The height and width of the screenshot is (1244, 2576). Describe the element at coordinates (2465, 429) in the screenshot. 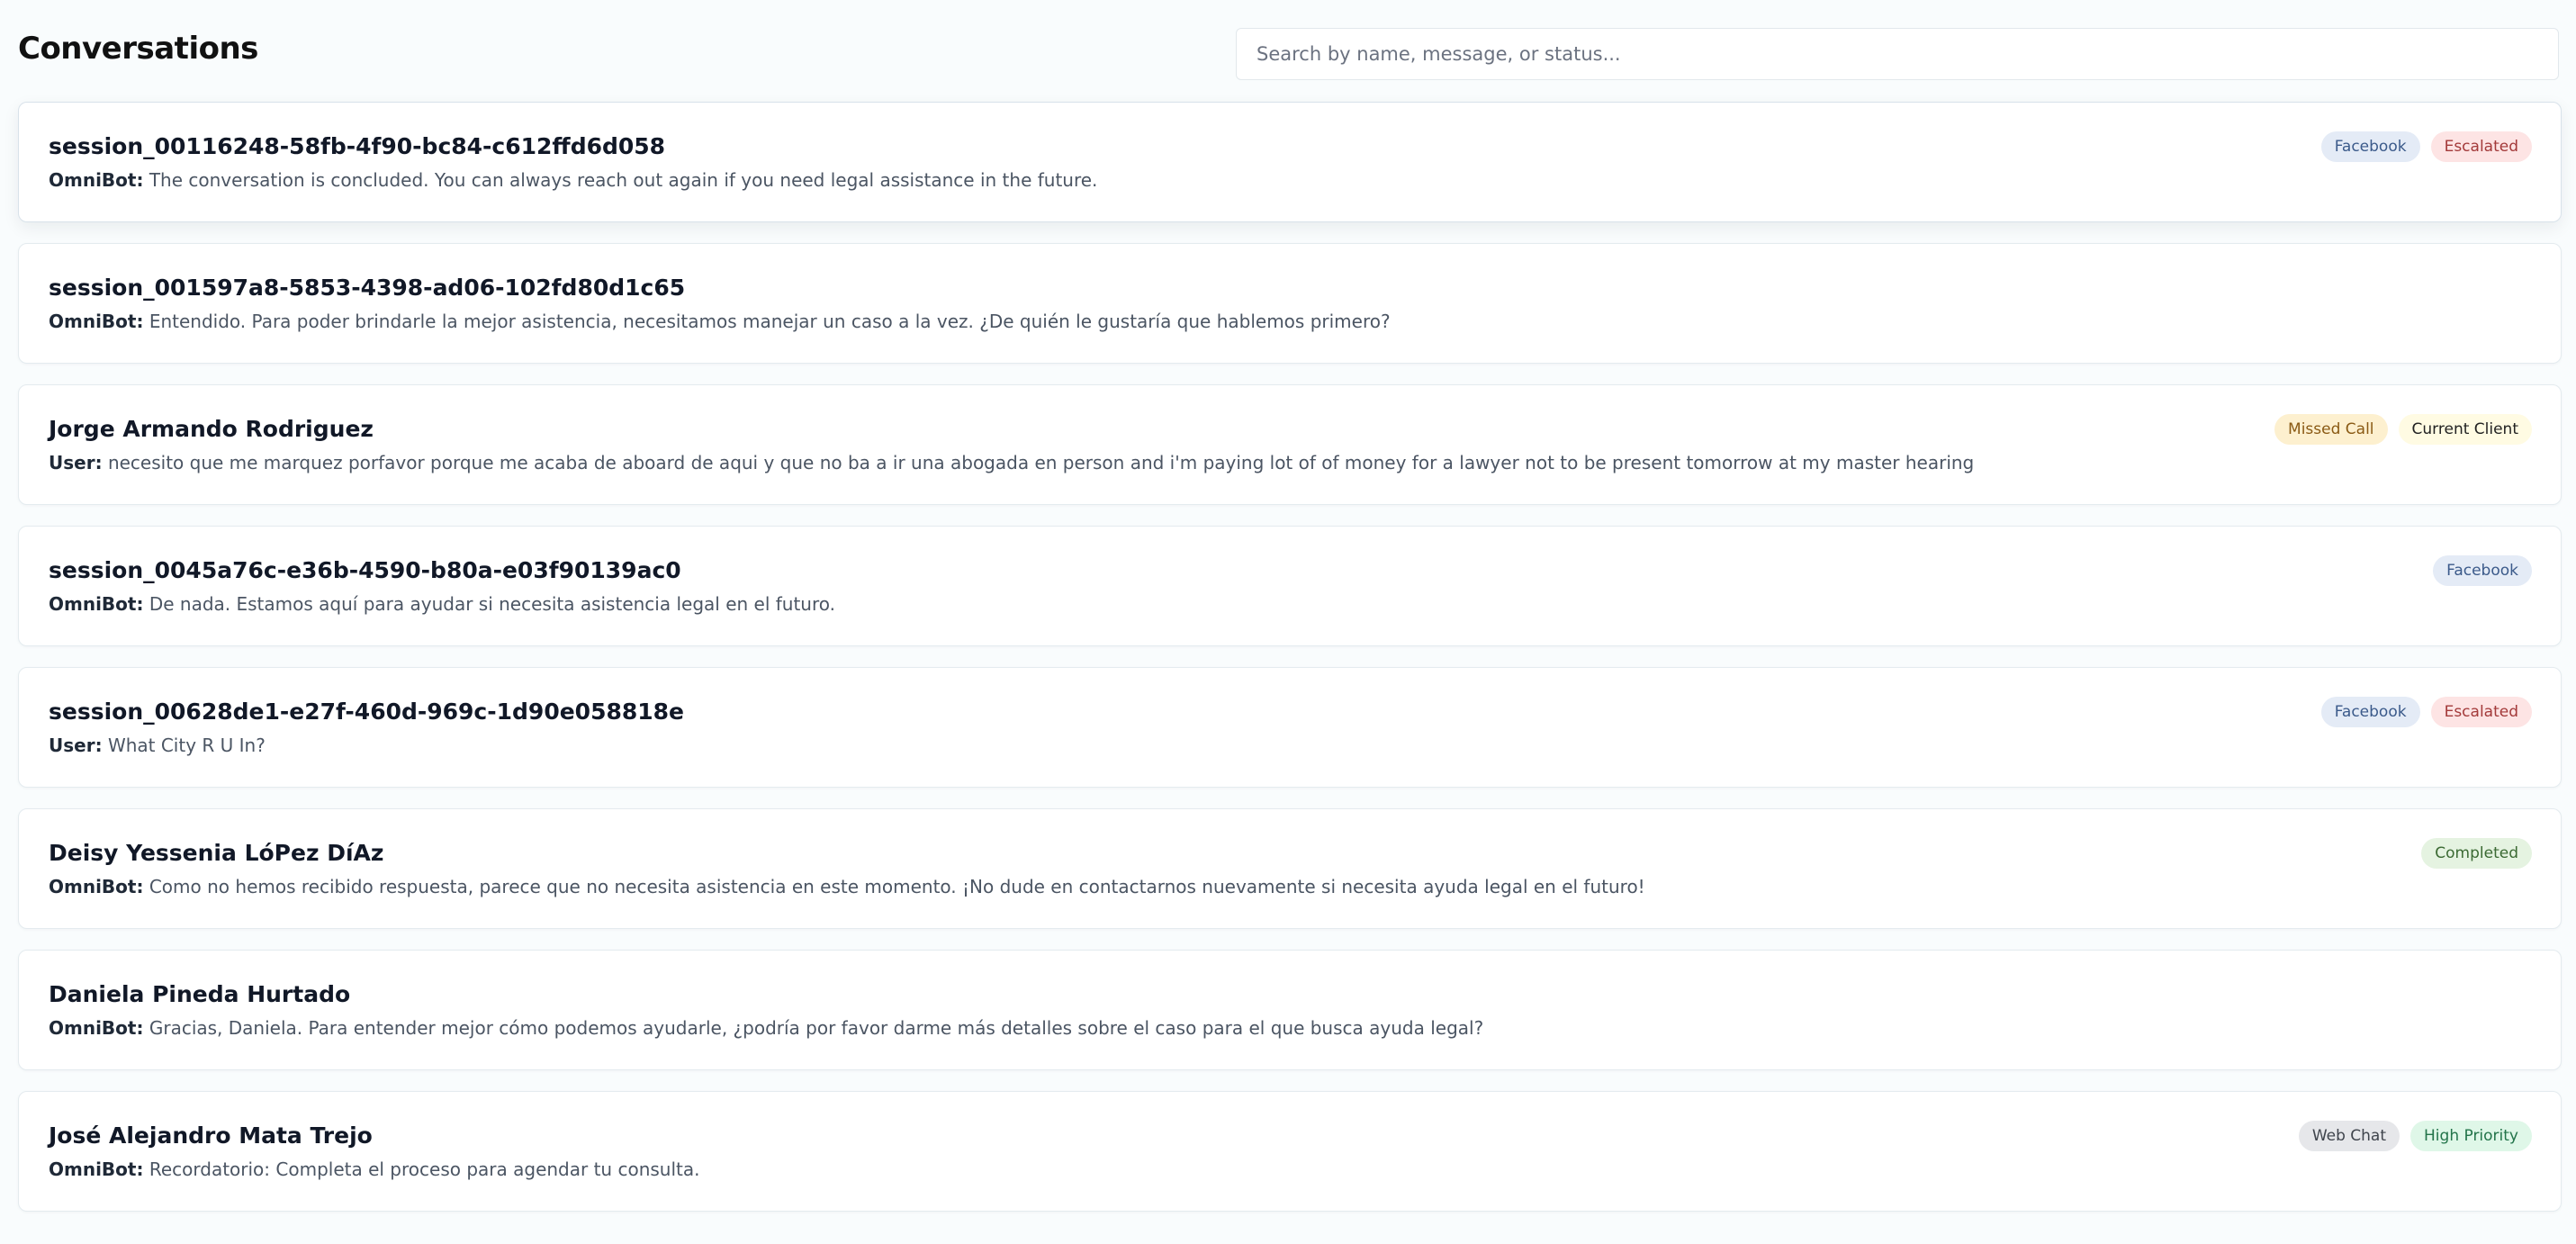

I see `status-badge: Current Client` at that location.